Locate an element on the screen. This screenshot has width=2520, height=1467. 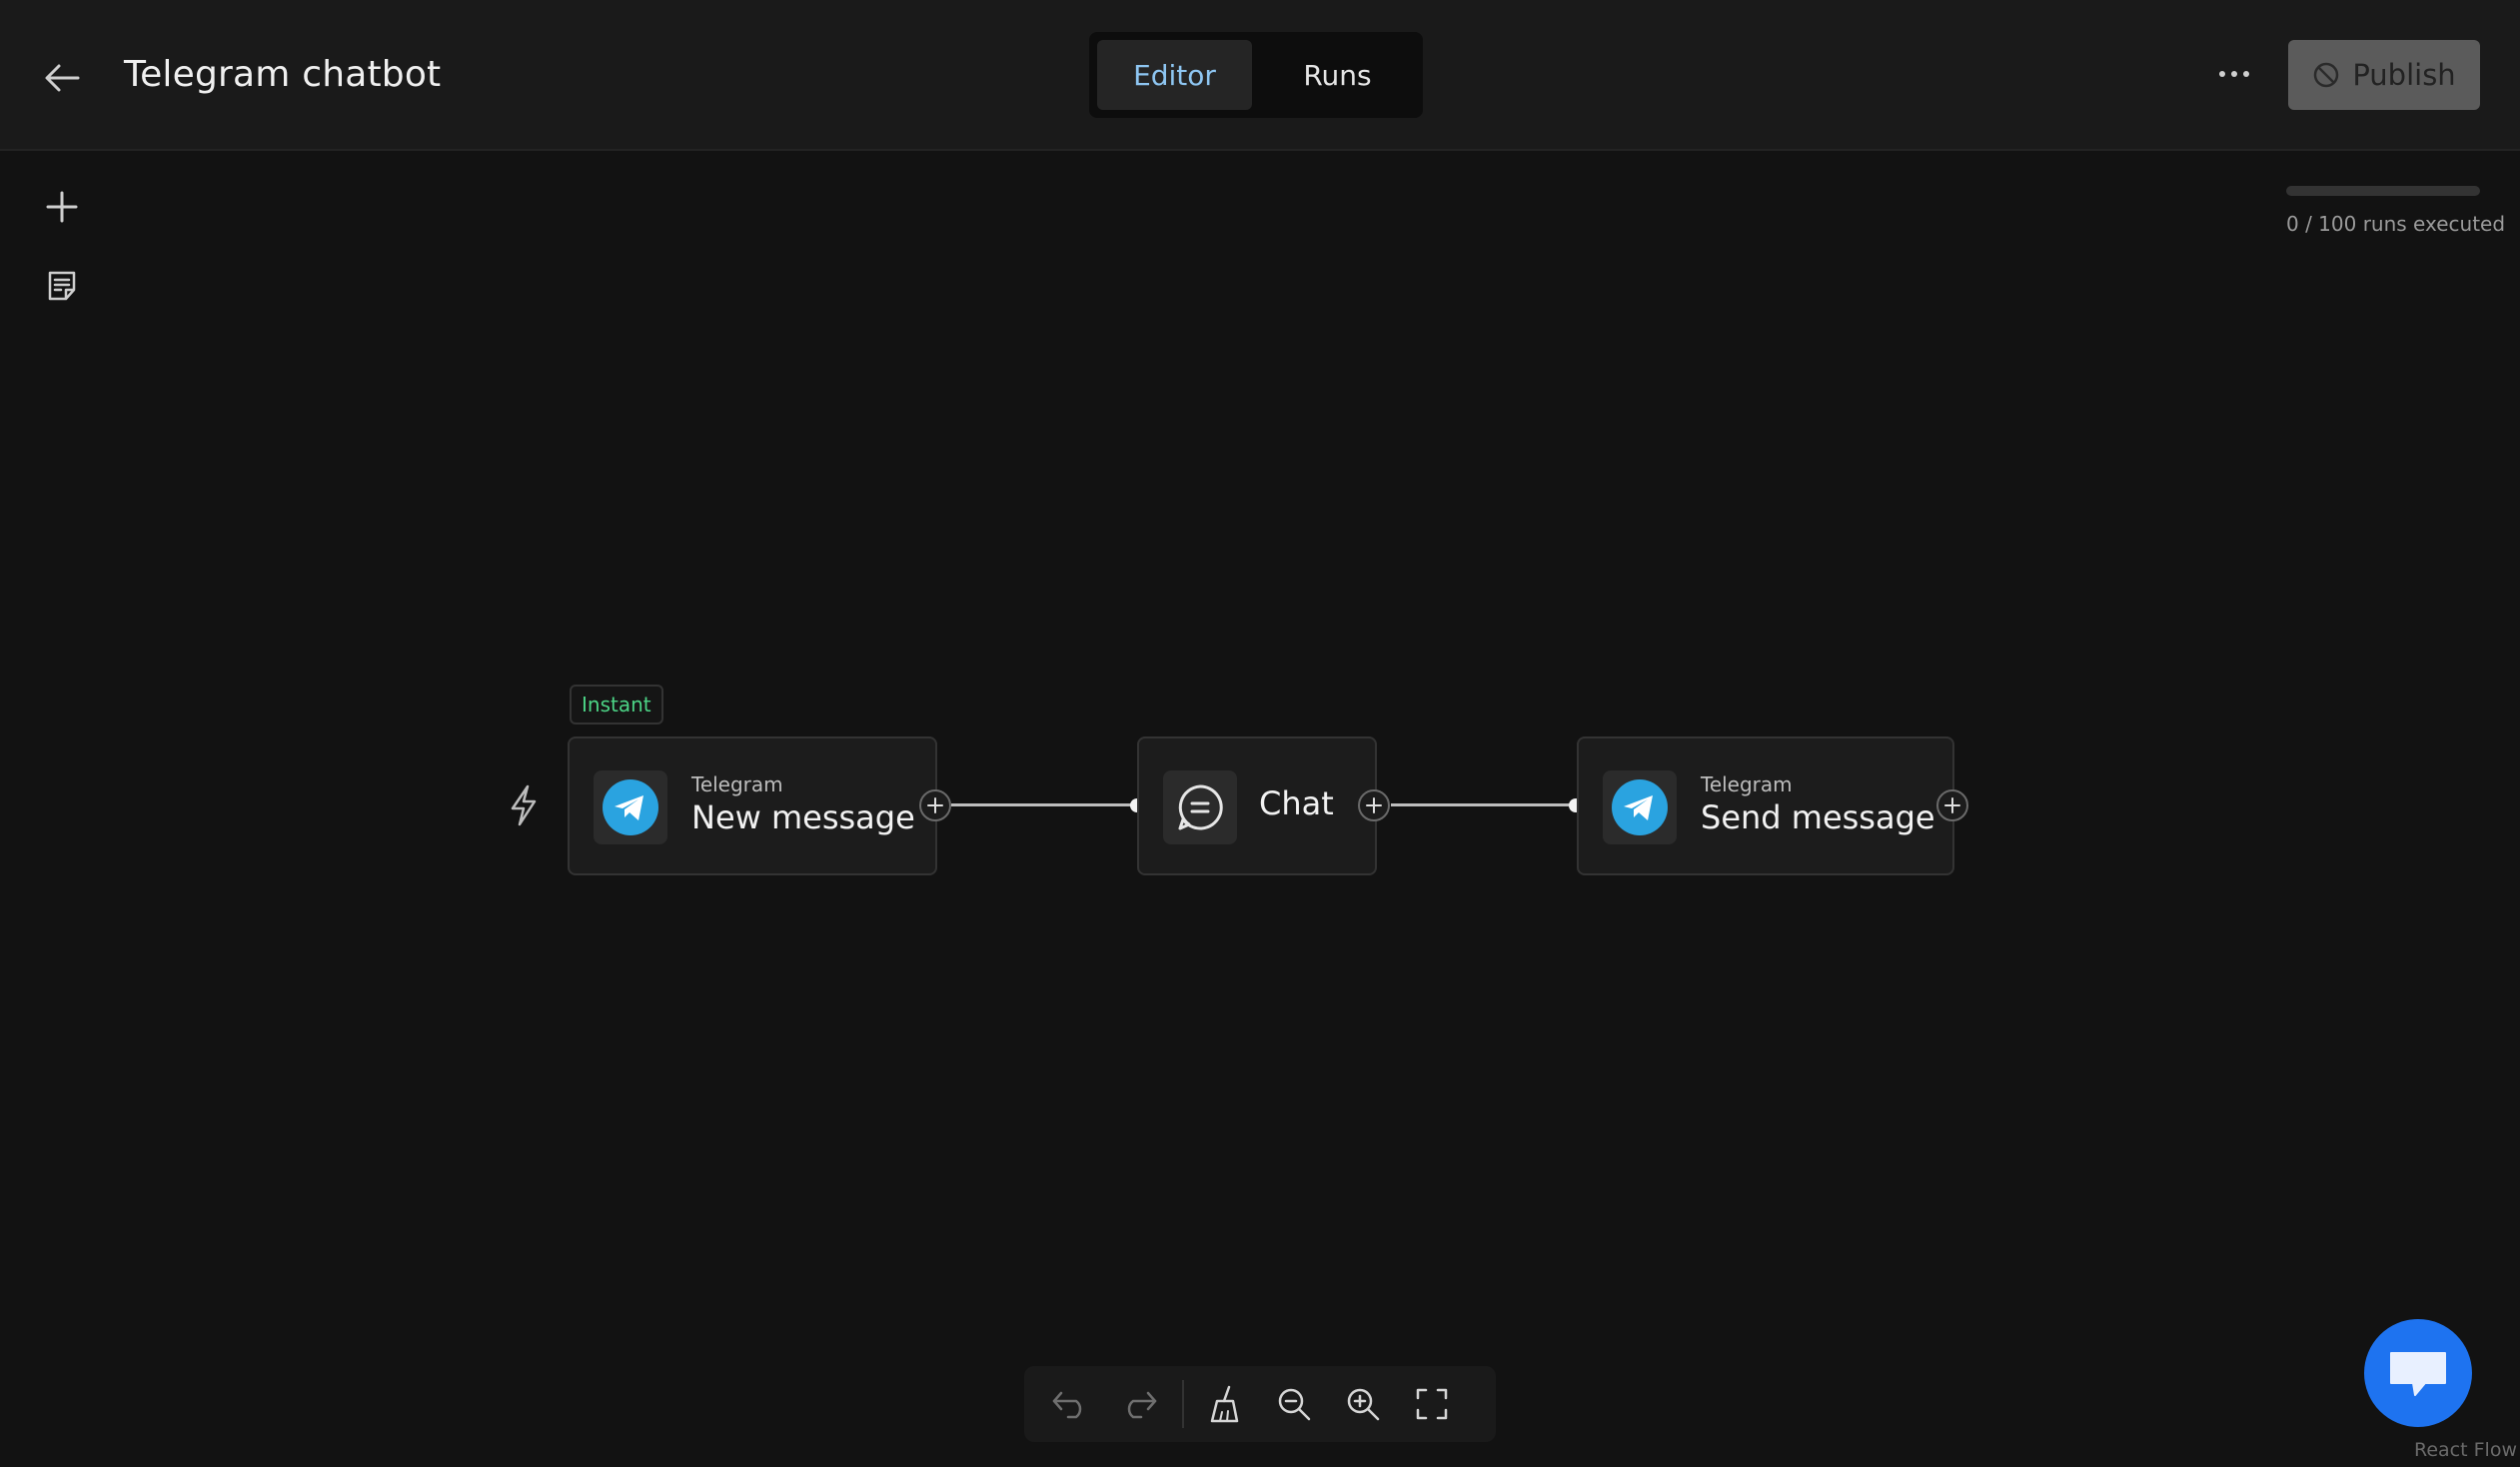
chat-icon is located at coordinates (1200, 807).